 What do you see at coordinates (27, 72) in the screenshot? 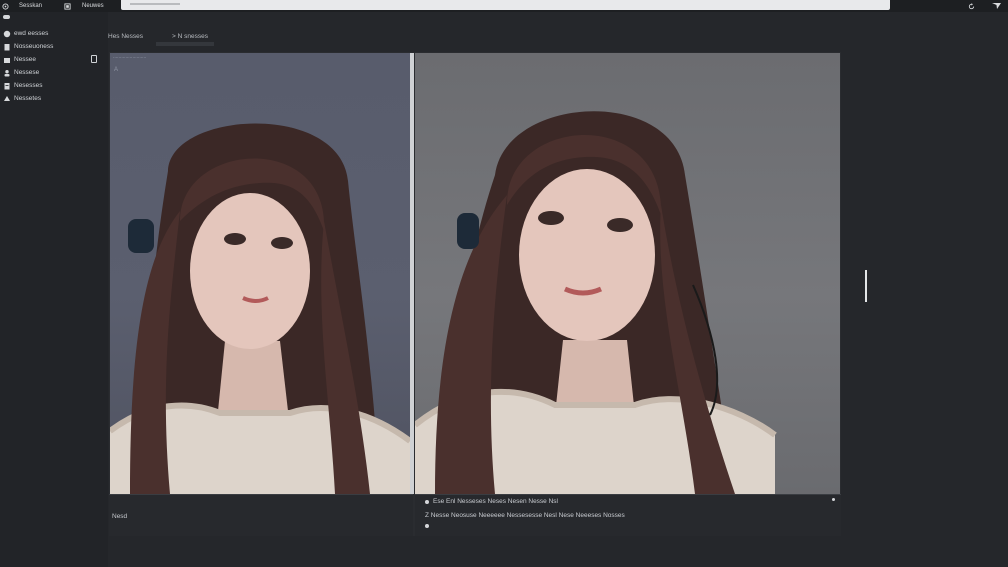
I see `sidebar-item-label: Nessese` at bounding box center [27, 72].